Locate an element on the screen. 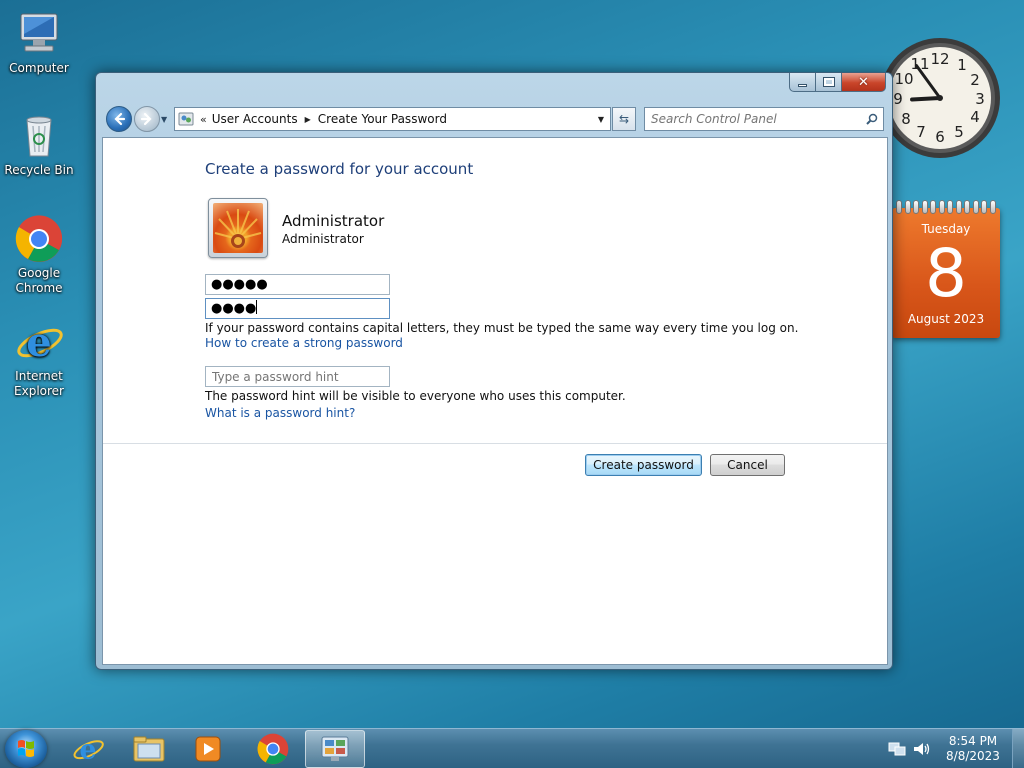 The image size is (1024, 768). cancel-button: Cancel is located at coordinates (747, 465).